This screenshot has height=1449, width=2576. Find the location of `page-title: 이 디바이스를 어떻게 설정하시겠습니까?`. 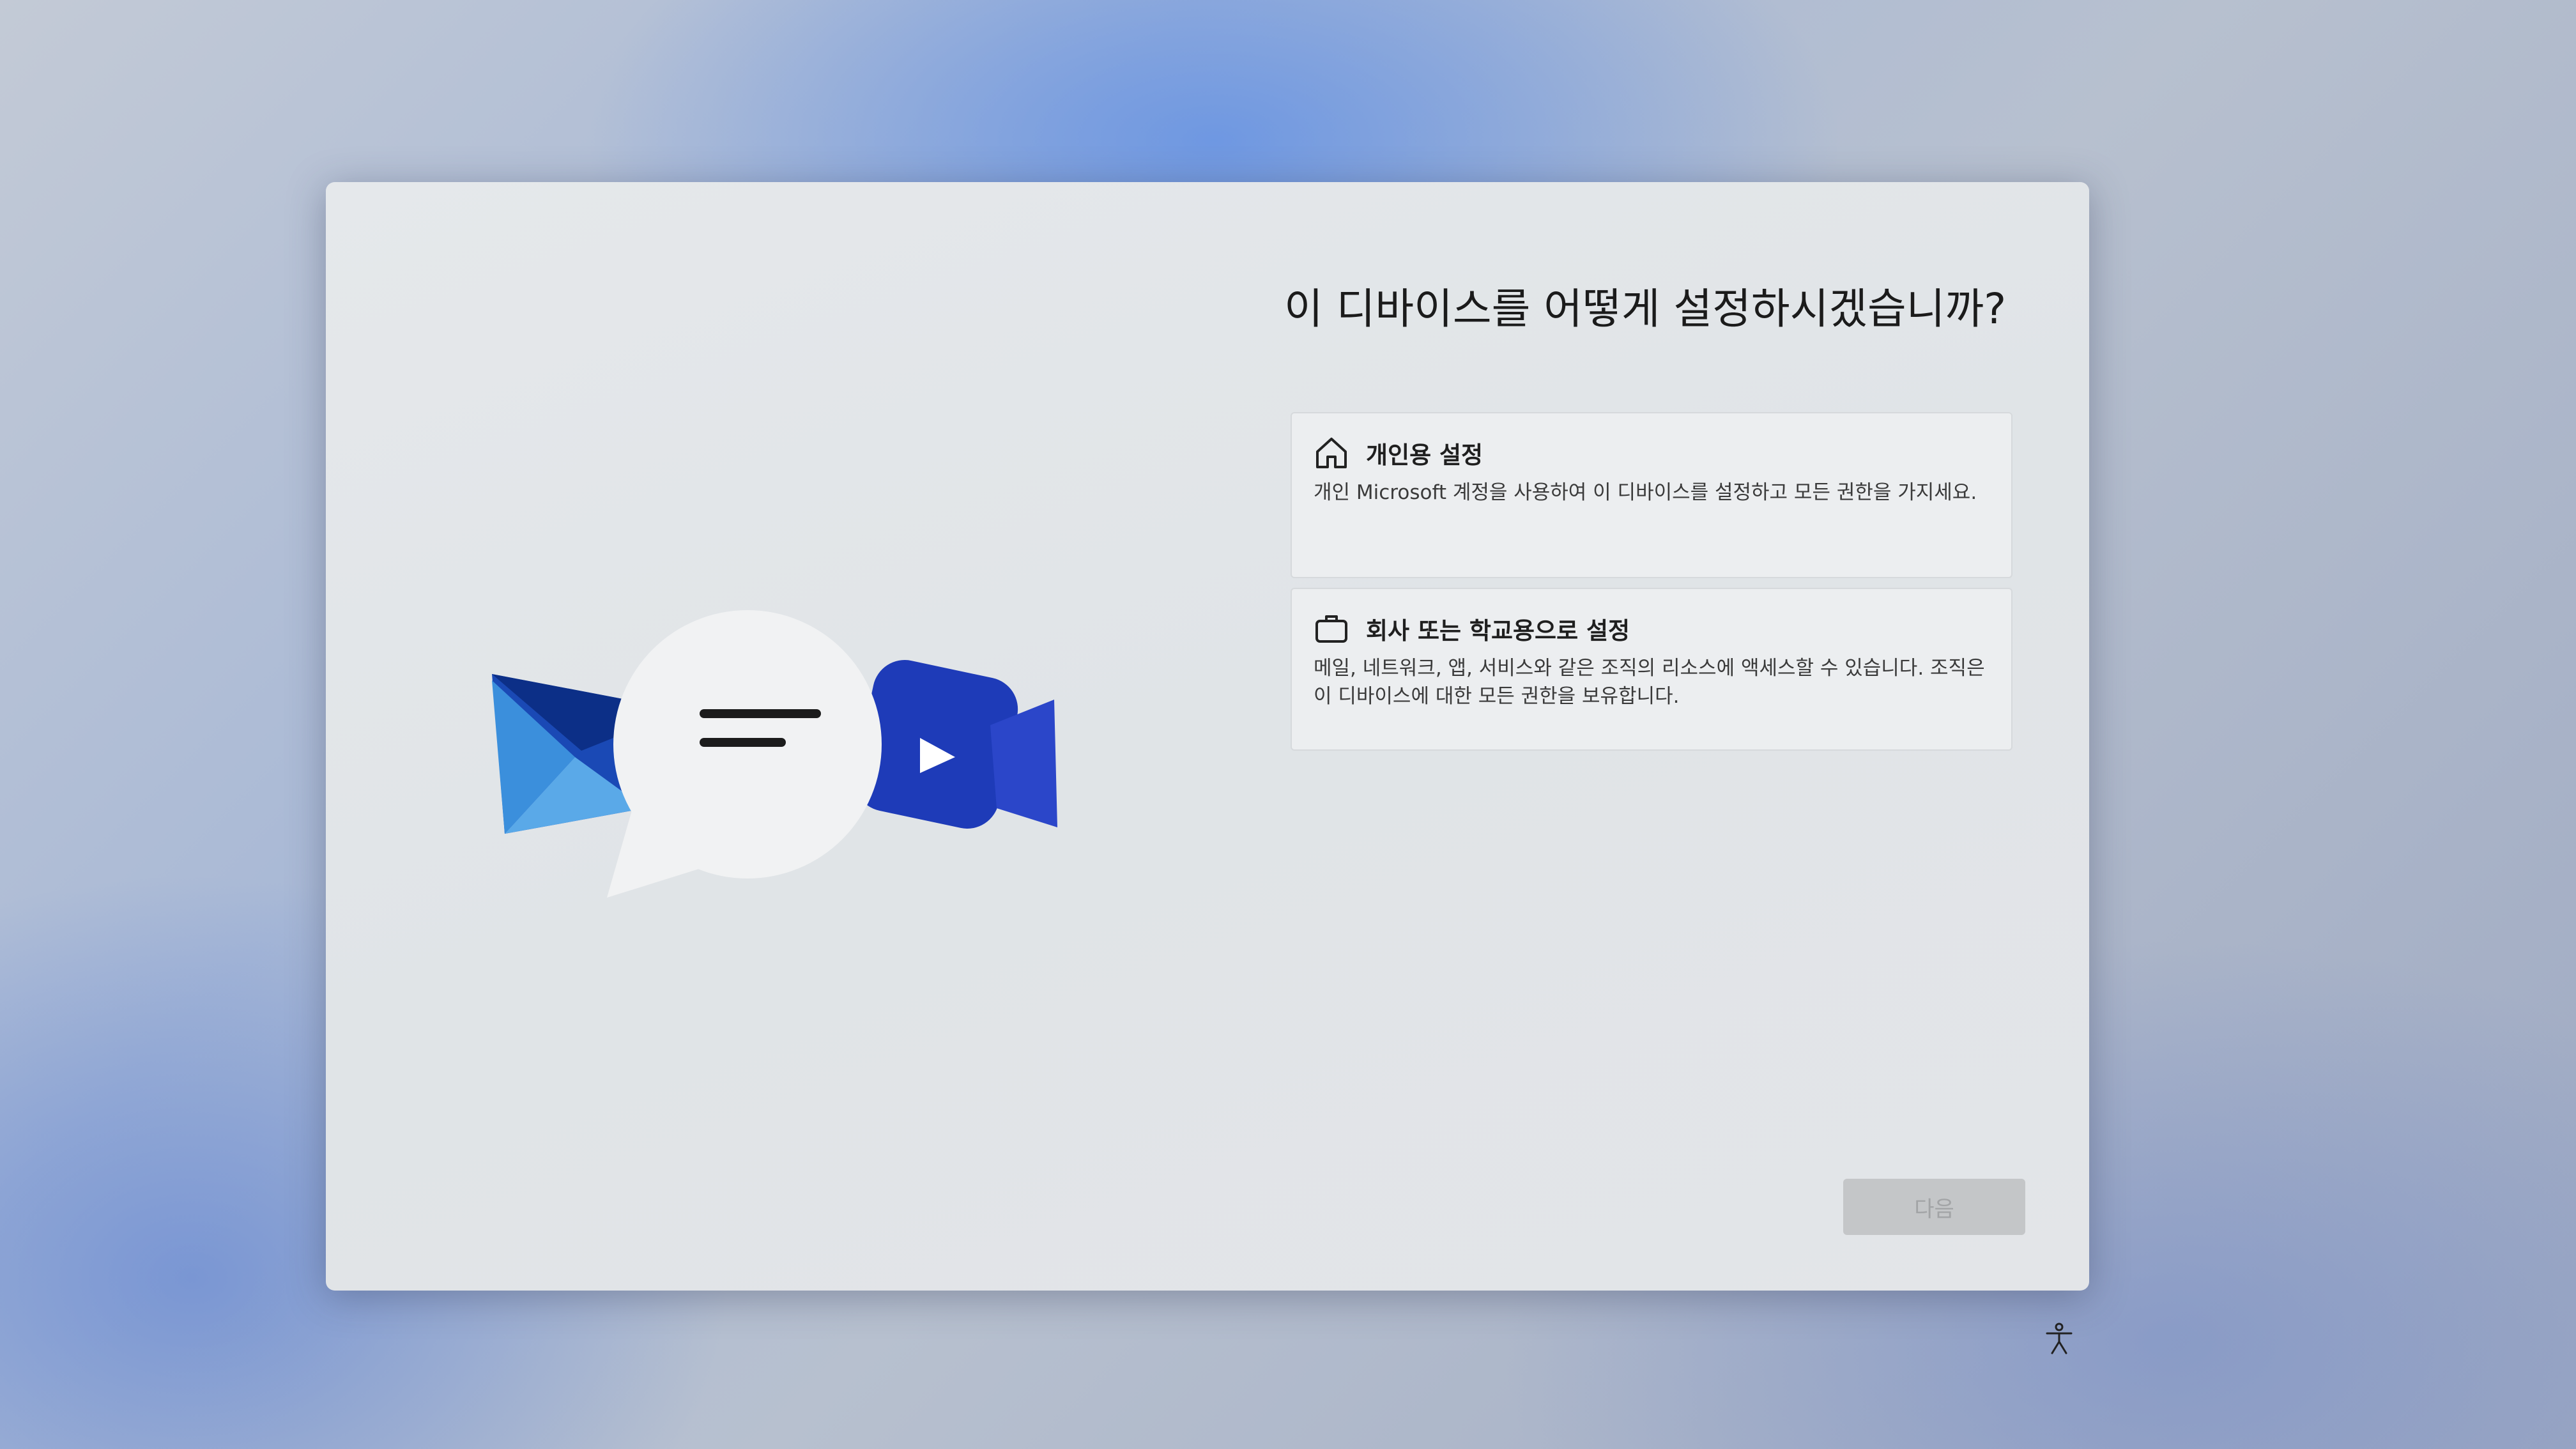

page-title: 이 디바이스를 어떻게 설정하시겠습니까? is located at coordinates (1645, 309).